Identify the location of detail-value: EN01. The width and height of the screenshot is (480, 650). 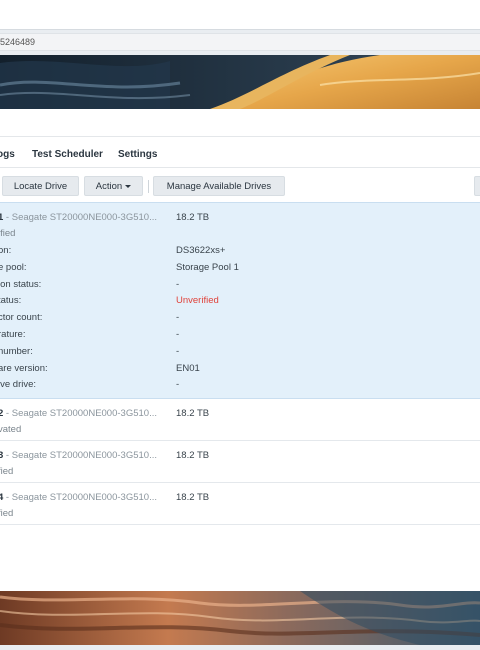
(188, 368).